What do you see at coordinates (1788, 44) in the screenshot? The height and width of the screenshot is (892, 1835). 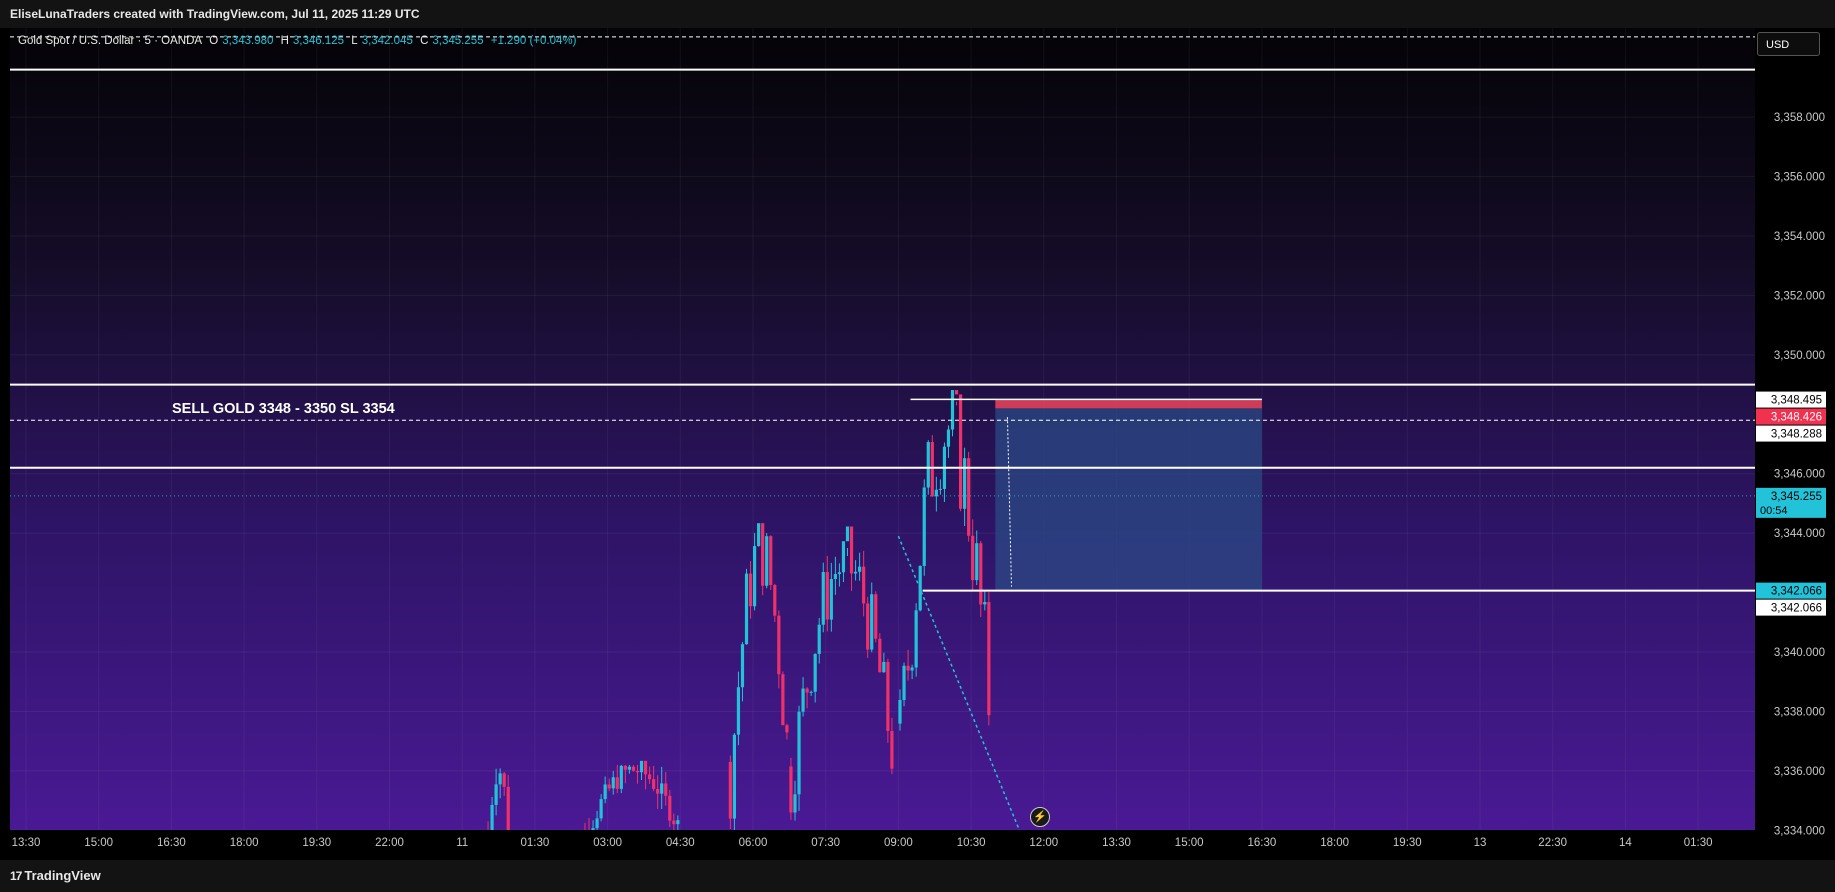 I see `currency-button: USD` at bounding box center [1788, 44].